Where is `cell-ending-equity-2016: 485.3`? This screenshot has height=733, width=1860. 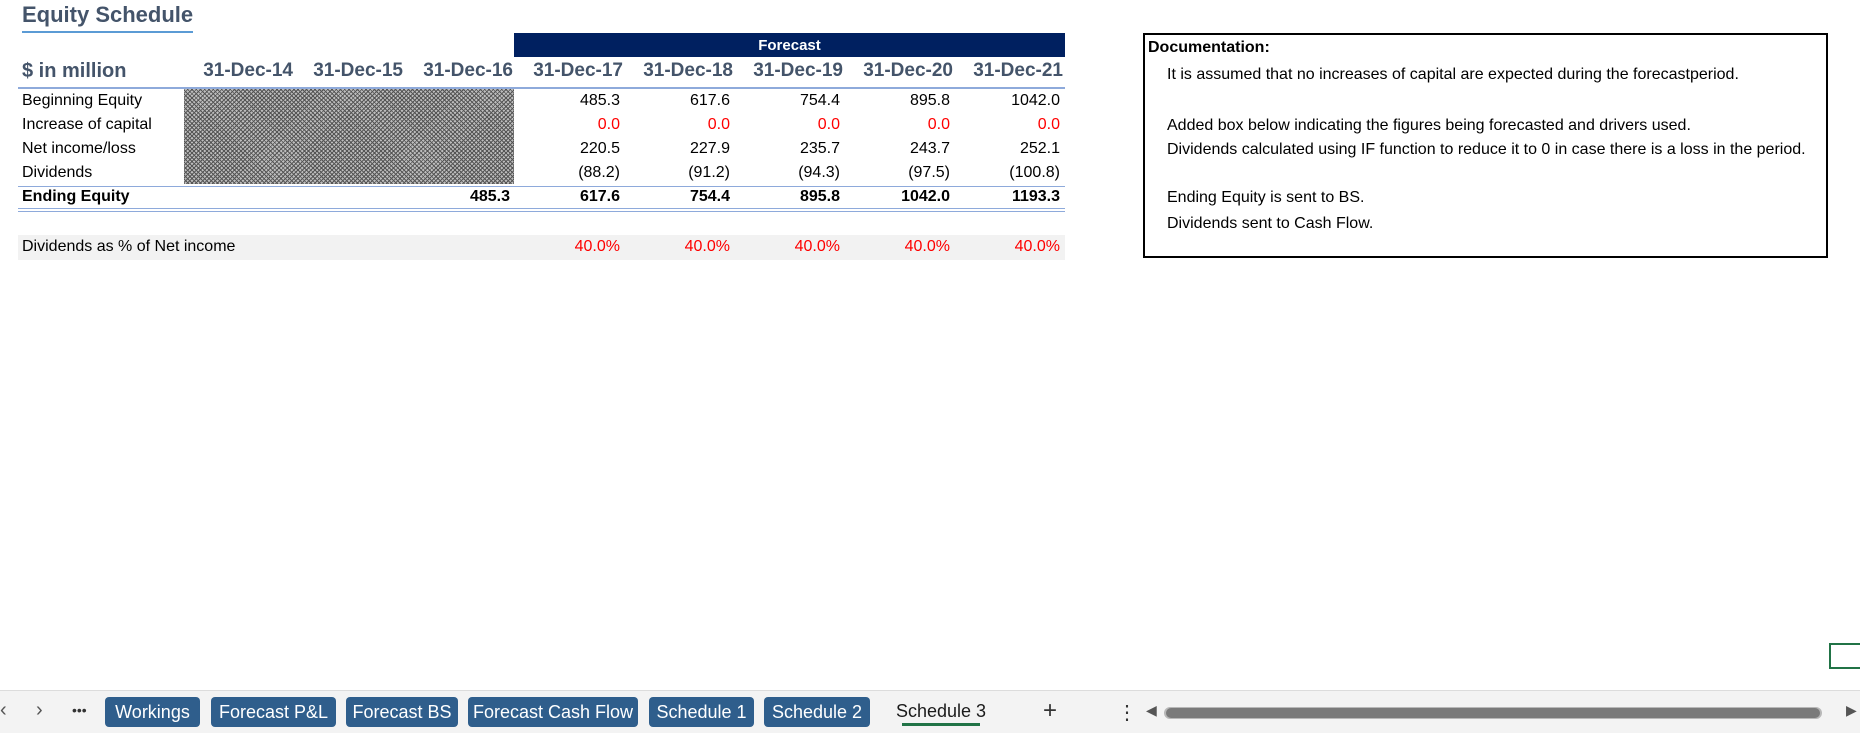 cell-ending-equity-2016: 485.3 is located at coordinates (456, 197).